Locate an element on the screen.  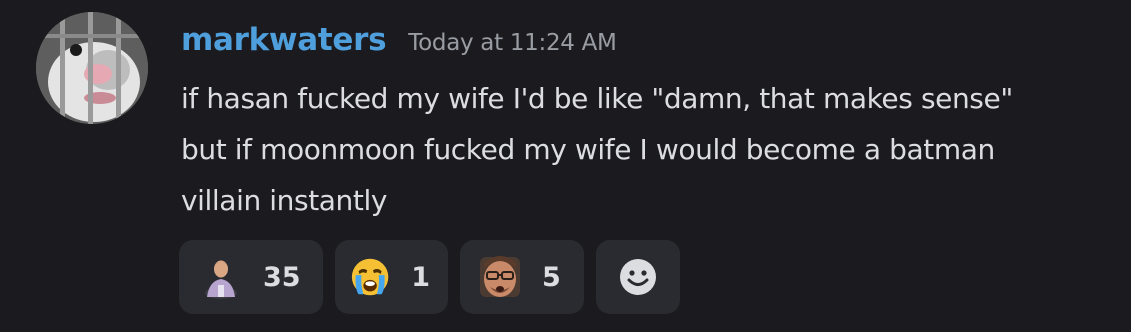
username: markwaters is located at coordinates (284, 40).